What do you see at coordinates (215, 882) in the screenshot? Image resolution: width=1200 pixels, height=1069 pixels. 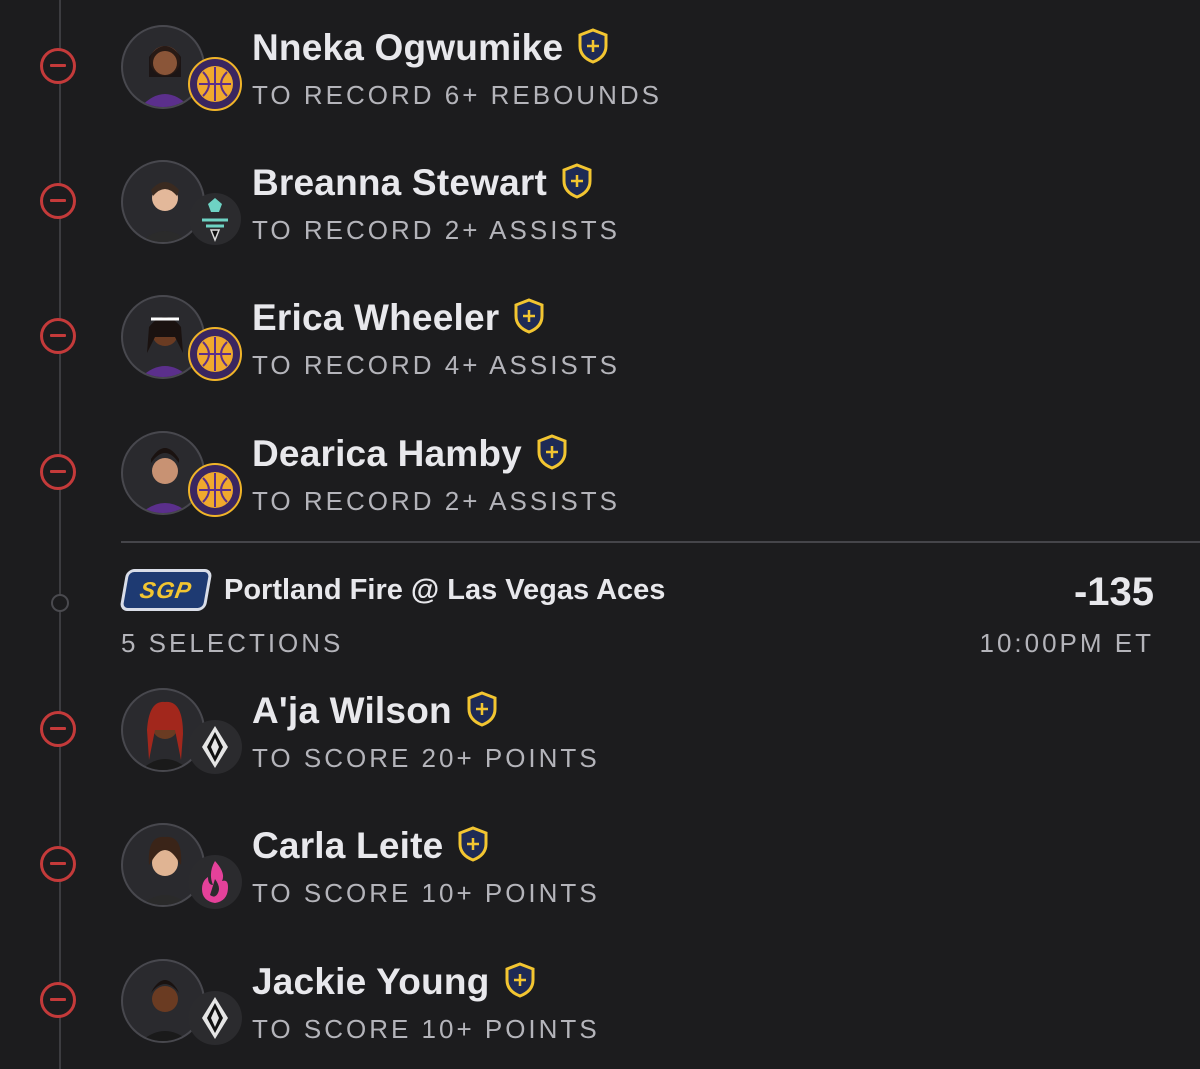 I see `portland-fire-logo-icon` at bounding box center [215, 882].